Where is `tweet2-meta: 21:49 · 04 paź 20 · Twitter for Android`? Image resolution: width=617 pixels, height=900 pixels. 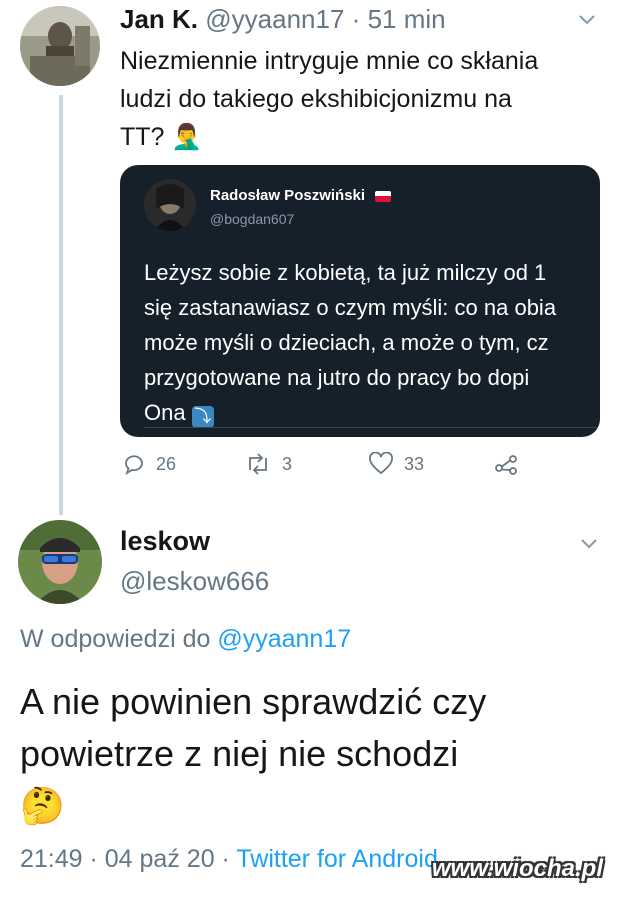 tweet2-meta: 21:49 · 04 paź 20 · Twitter for Android is located at coordinates (229, 859).